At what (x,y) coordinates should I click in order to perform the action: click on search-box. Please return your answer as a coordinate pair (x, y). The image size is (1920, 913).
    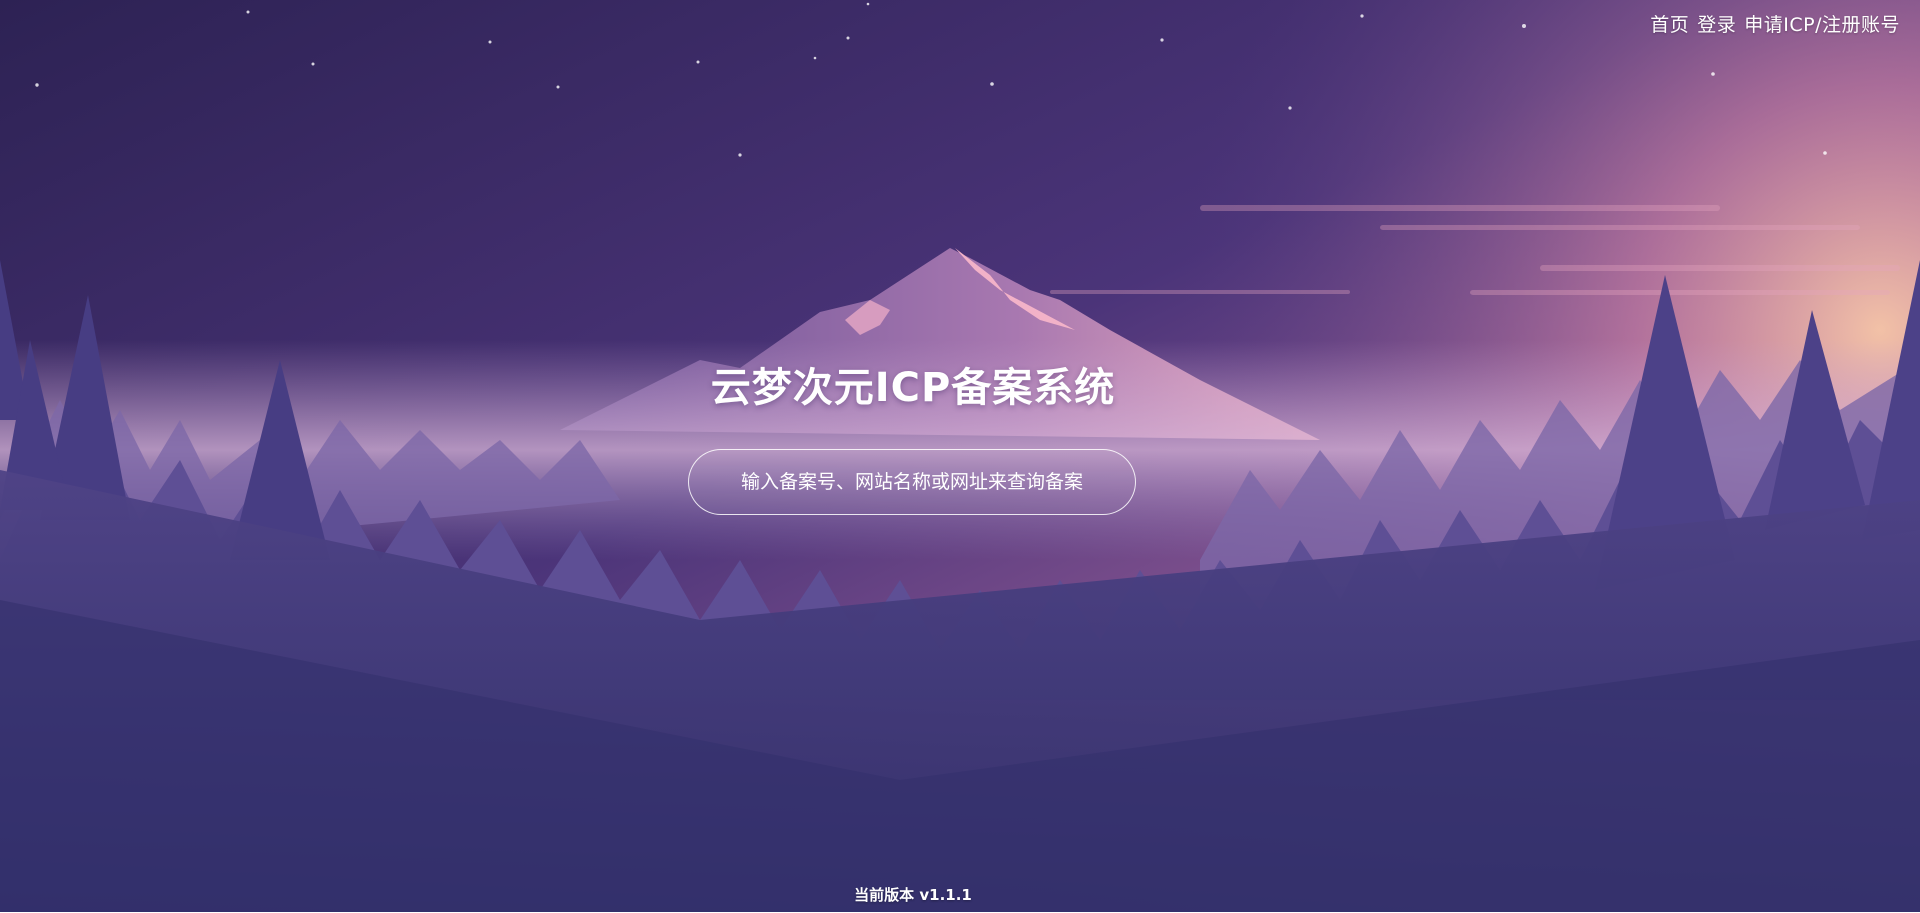
    Looking at the image, I should click on (912, 482).